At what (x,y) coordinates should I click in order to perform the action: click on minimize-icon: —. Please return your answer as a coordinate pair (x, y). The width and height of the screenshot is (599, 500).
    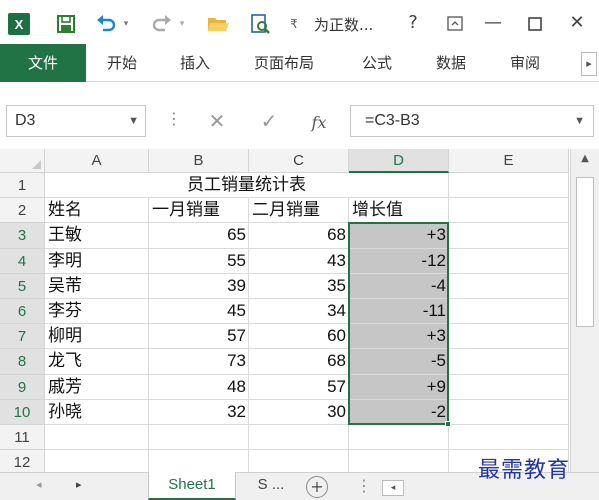
    Looking at the image, I should click on (493, 24).